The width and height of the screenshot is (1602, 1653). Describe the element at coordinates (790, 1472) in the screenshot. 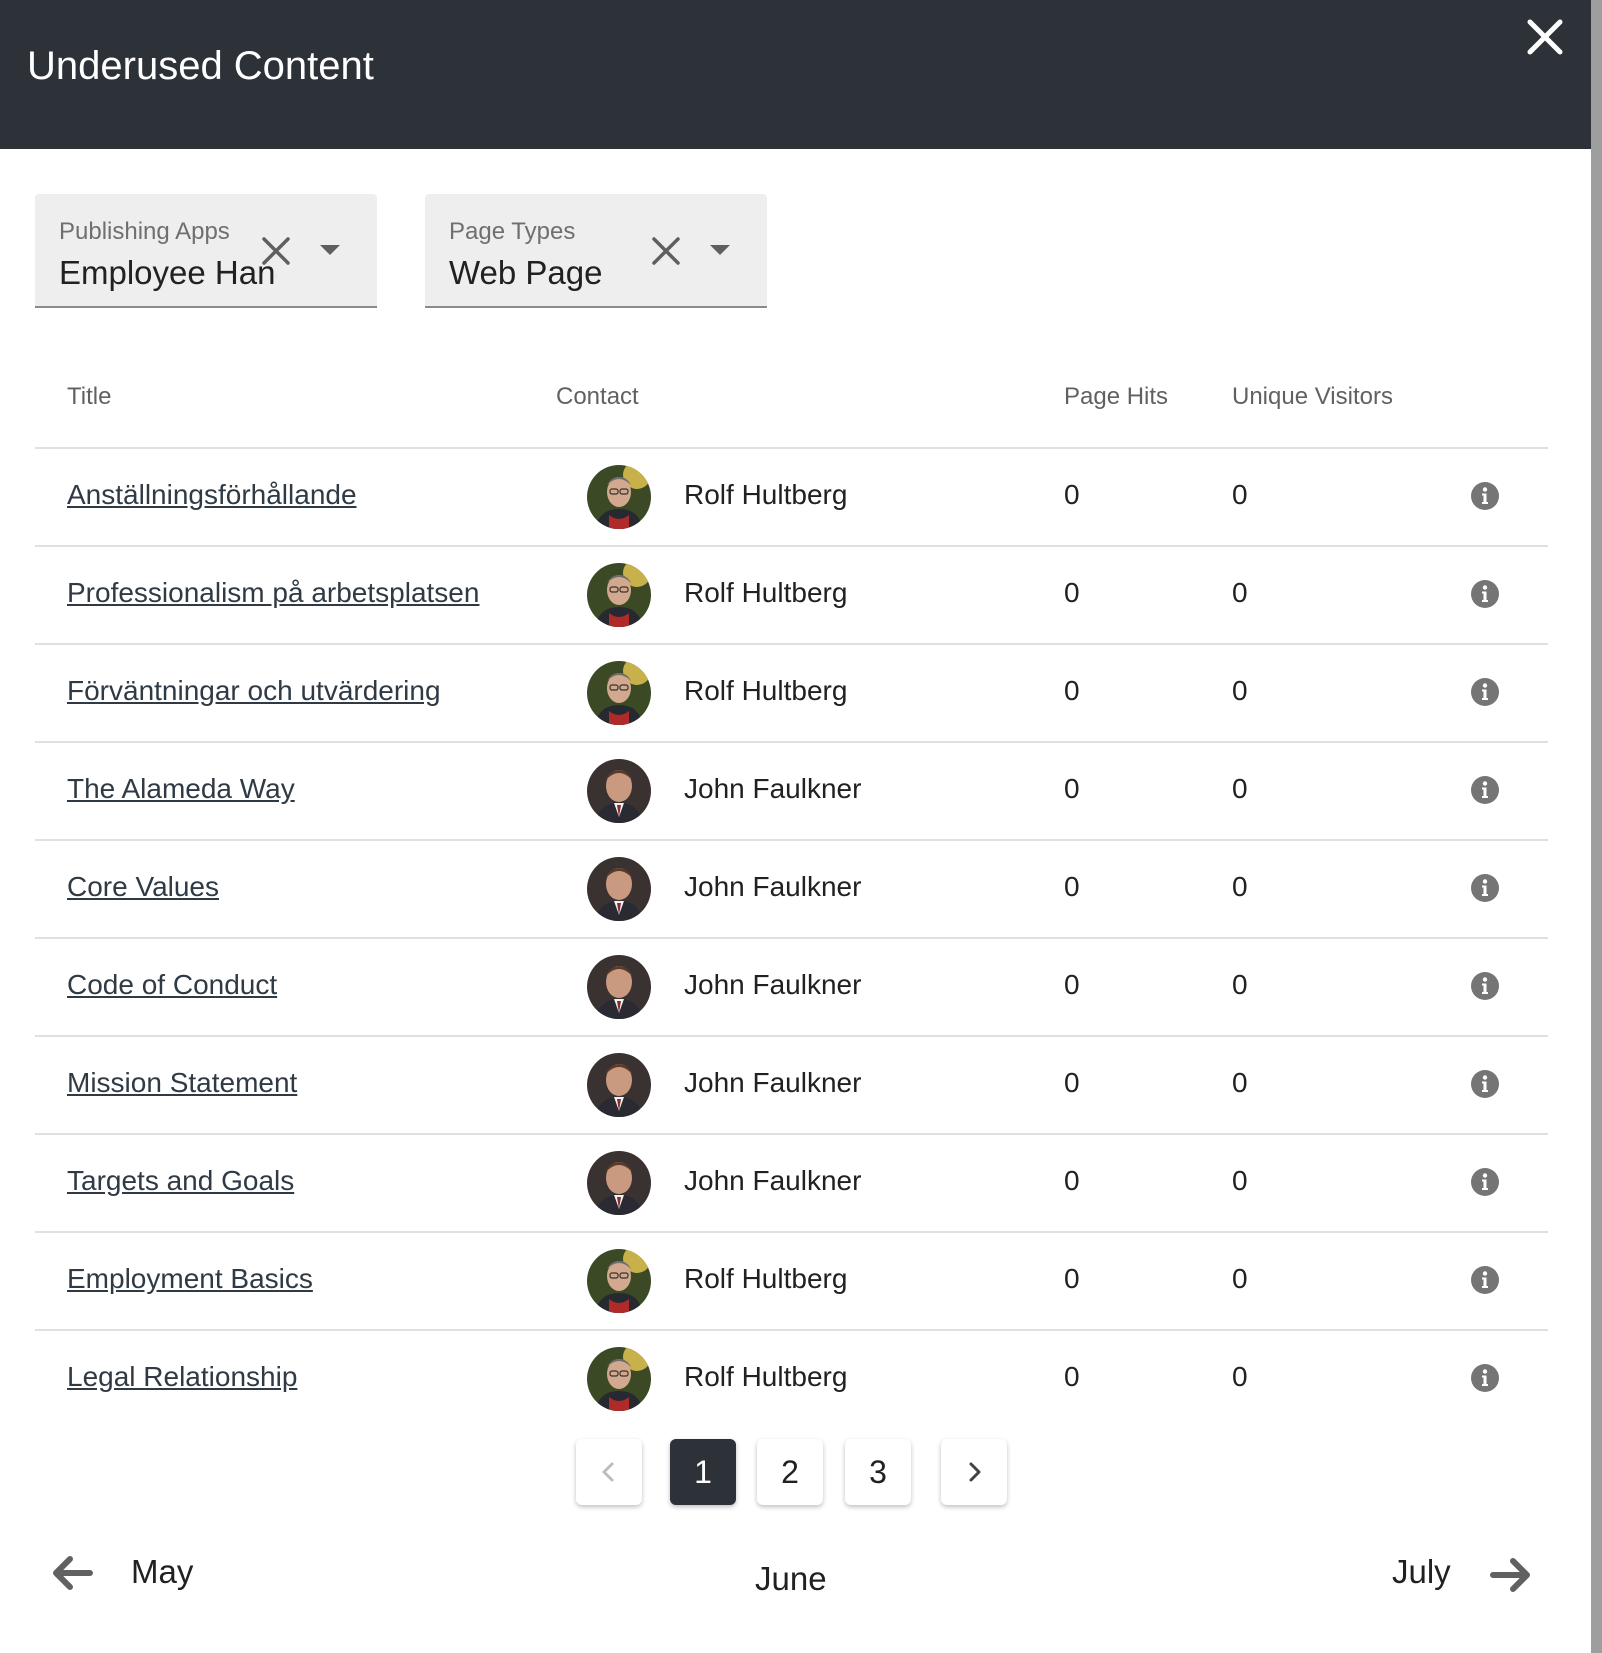

I see `page-button-2: 2` at that location.